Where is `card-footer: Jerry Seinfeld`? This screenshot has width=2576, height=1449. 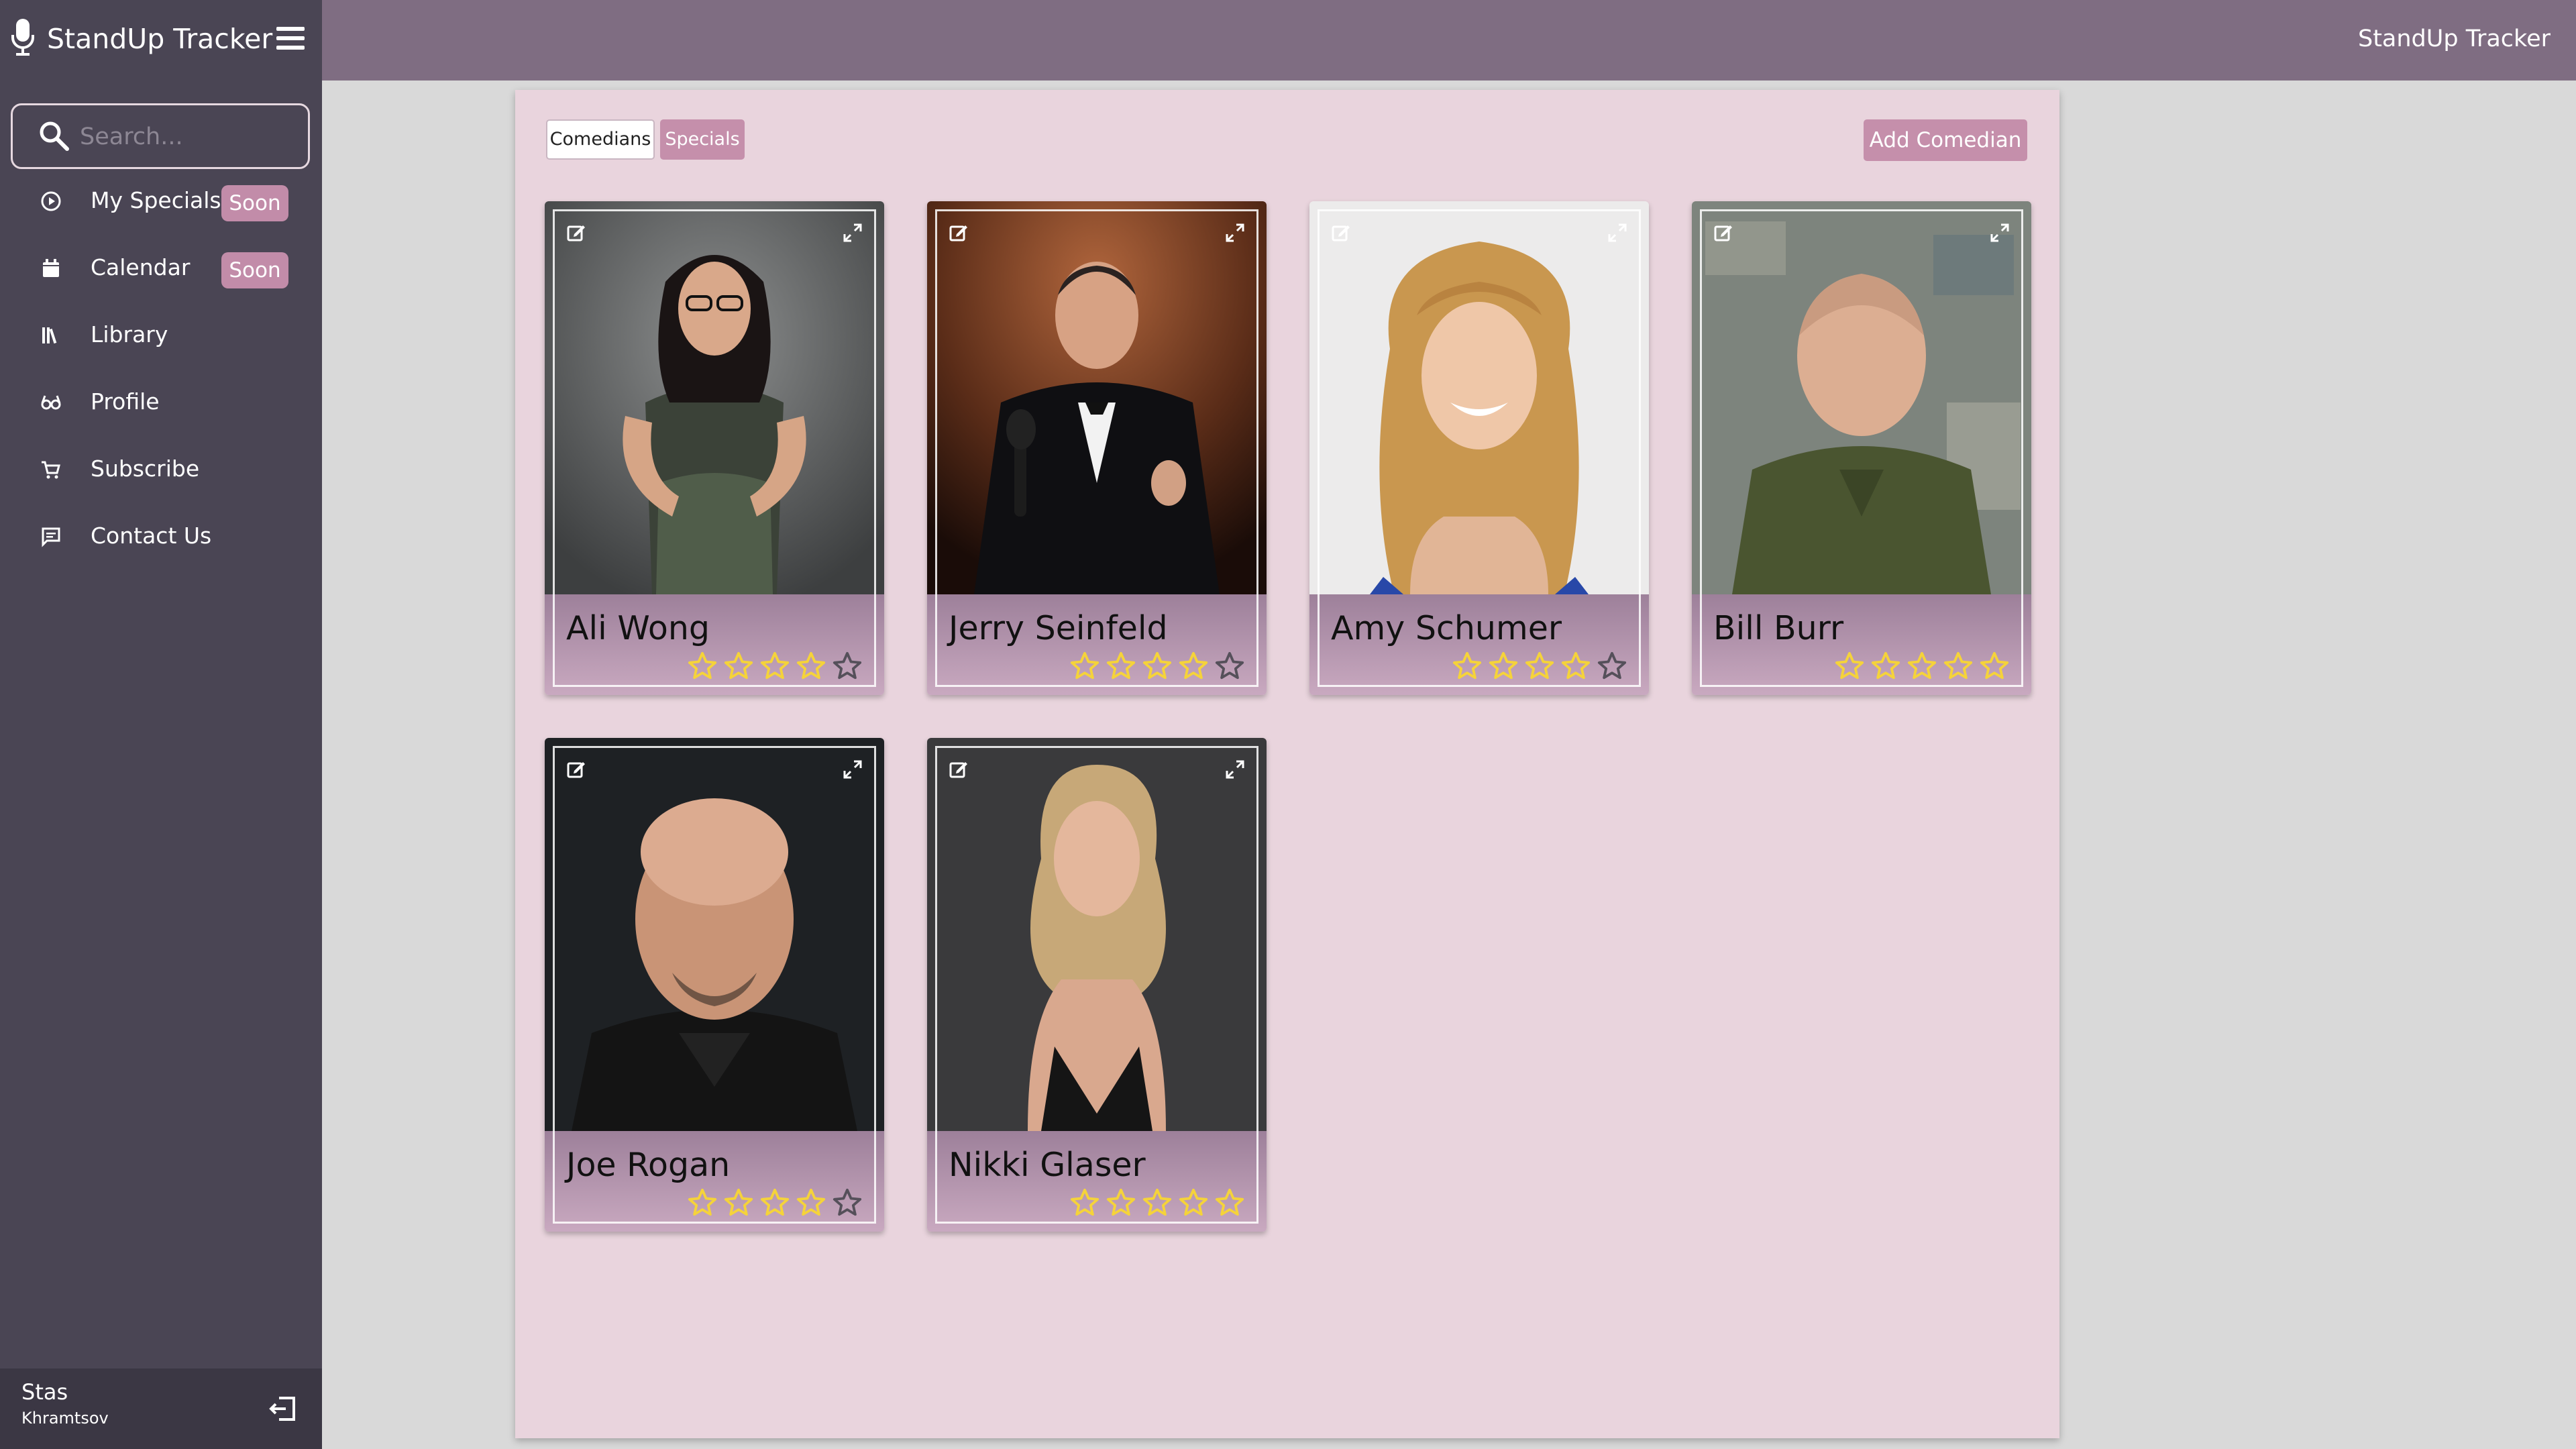
card-footer: Jerry Seinfeld is located at coordinates (1097, 644).